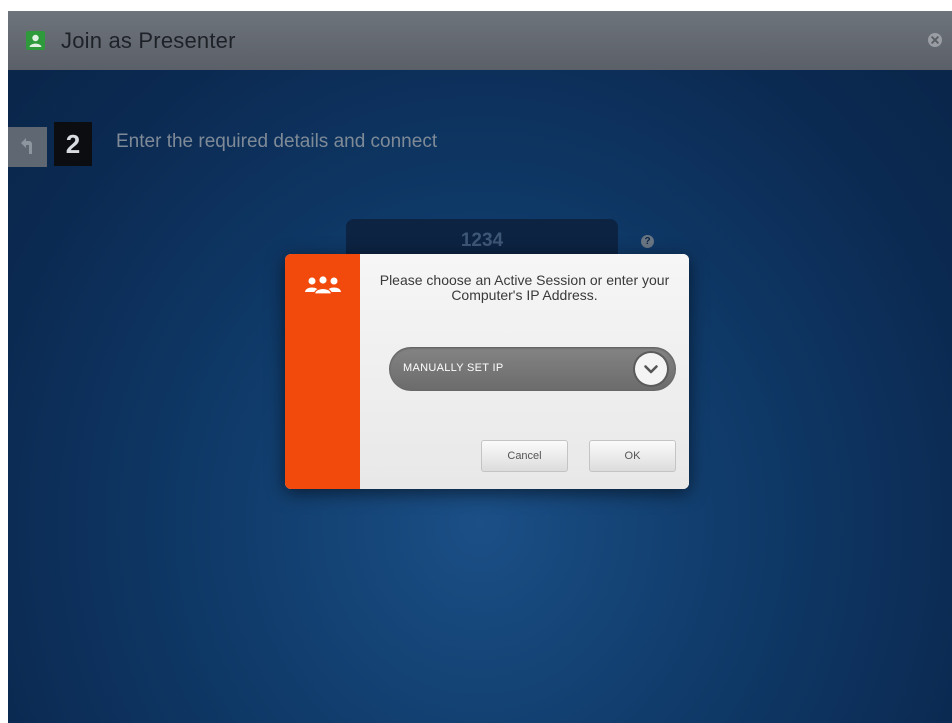  What do you see at coordinates (35, 40) in the screenshot?
I see `presenter-icon` at bounding box center [35, 40].